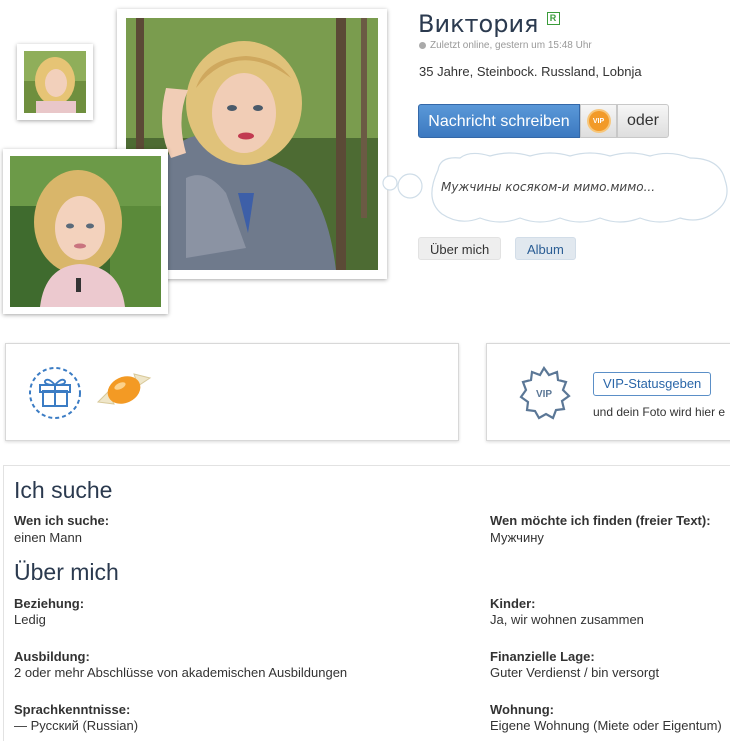 This screenshot has width=730, height=741. Describe the element at coordinates (606, 725) in the screenshot. I see `field-value-housing: Eigene Wohnung (Miete oder Eigentum)` at that location.